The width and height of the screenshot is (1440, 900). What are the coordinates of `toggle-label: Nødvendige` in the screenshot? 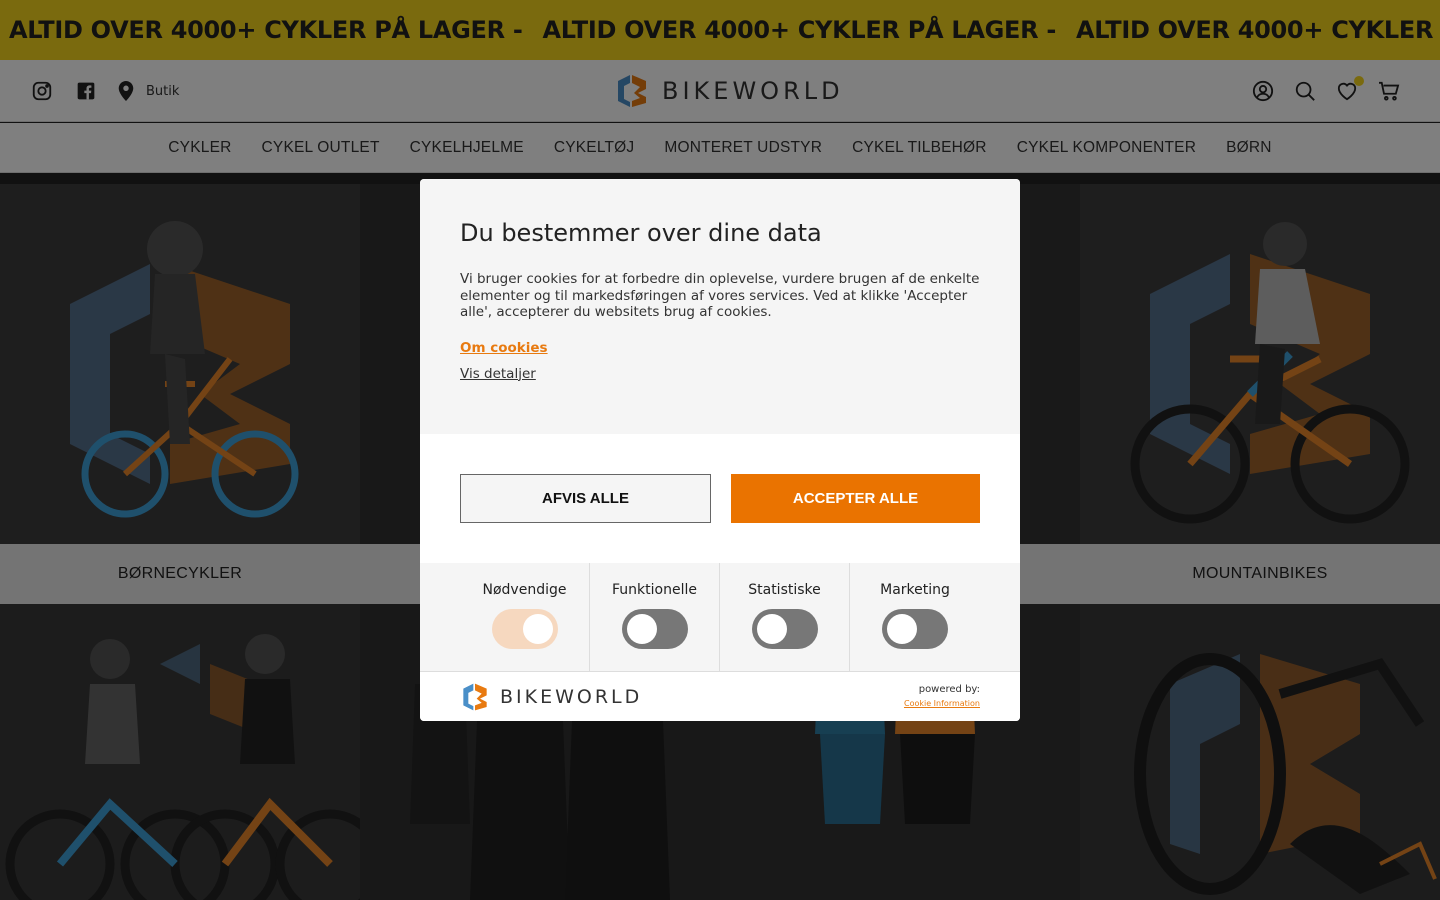 It's located at (524, 590).